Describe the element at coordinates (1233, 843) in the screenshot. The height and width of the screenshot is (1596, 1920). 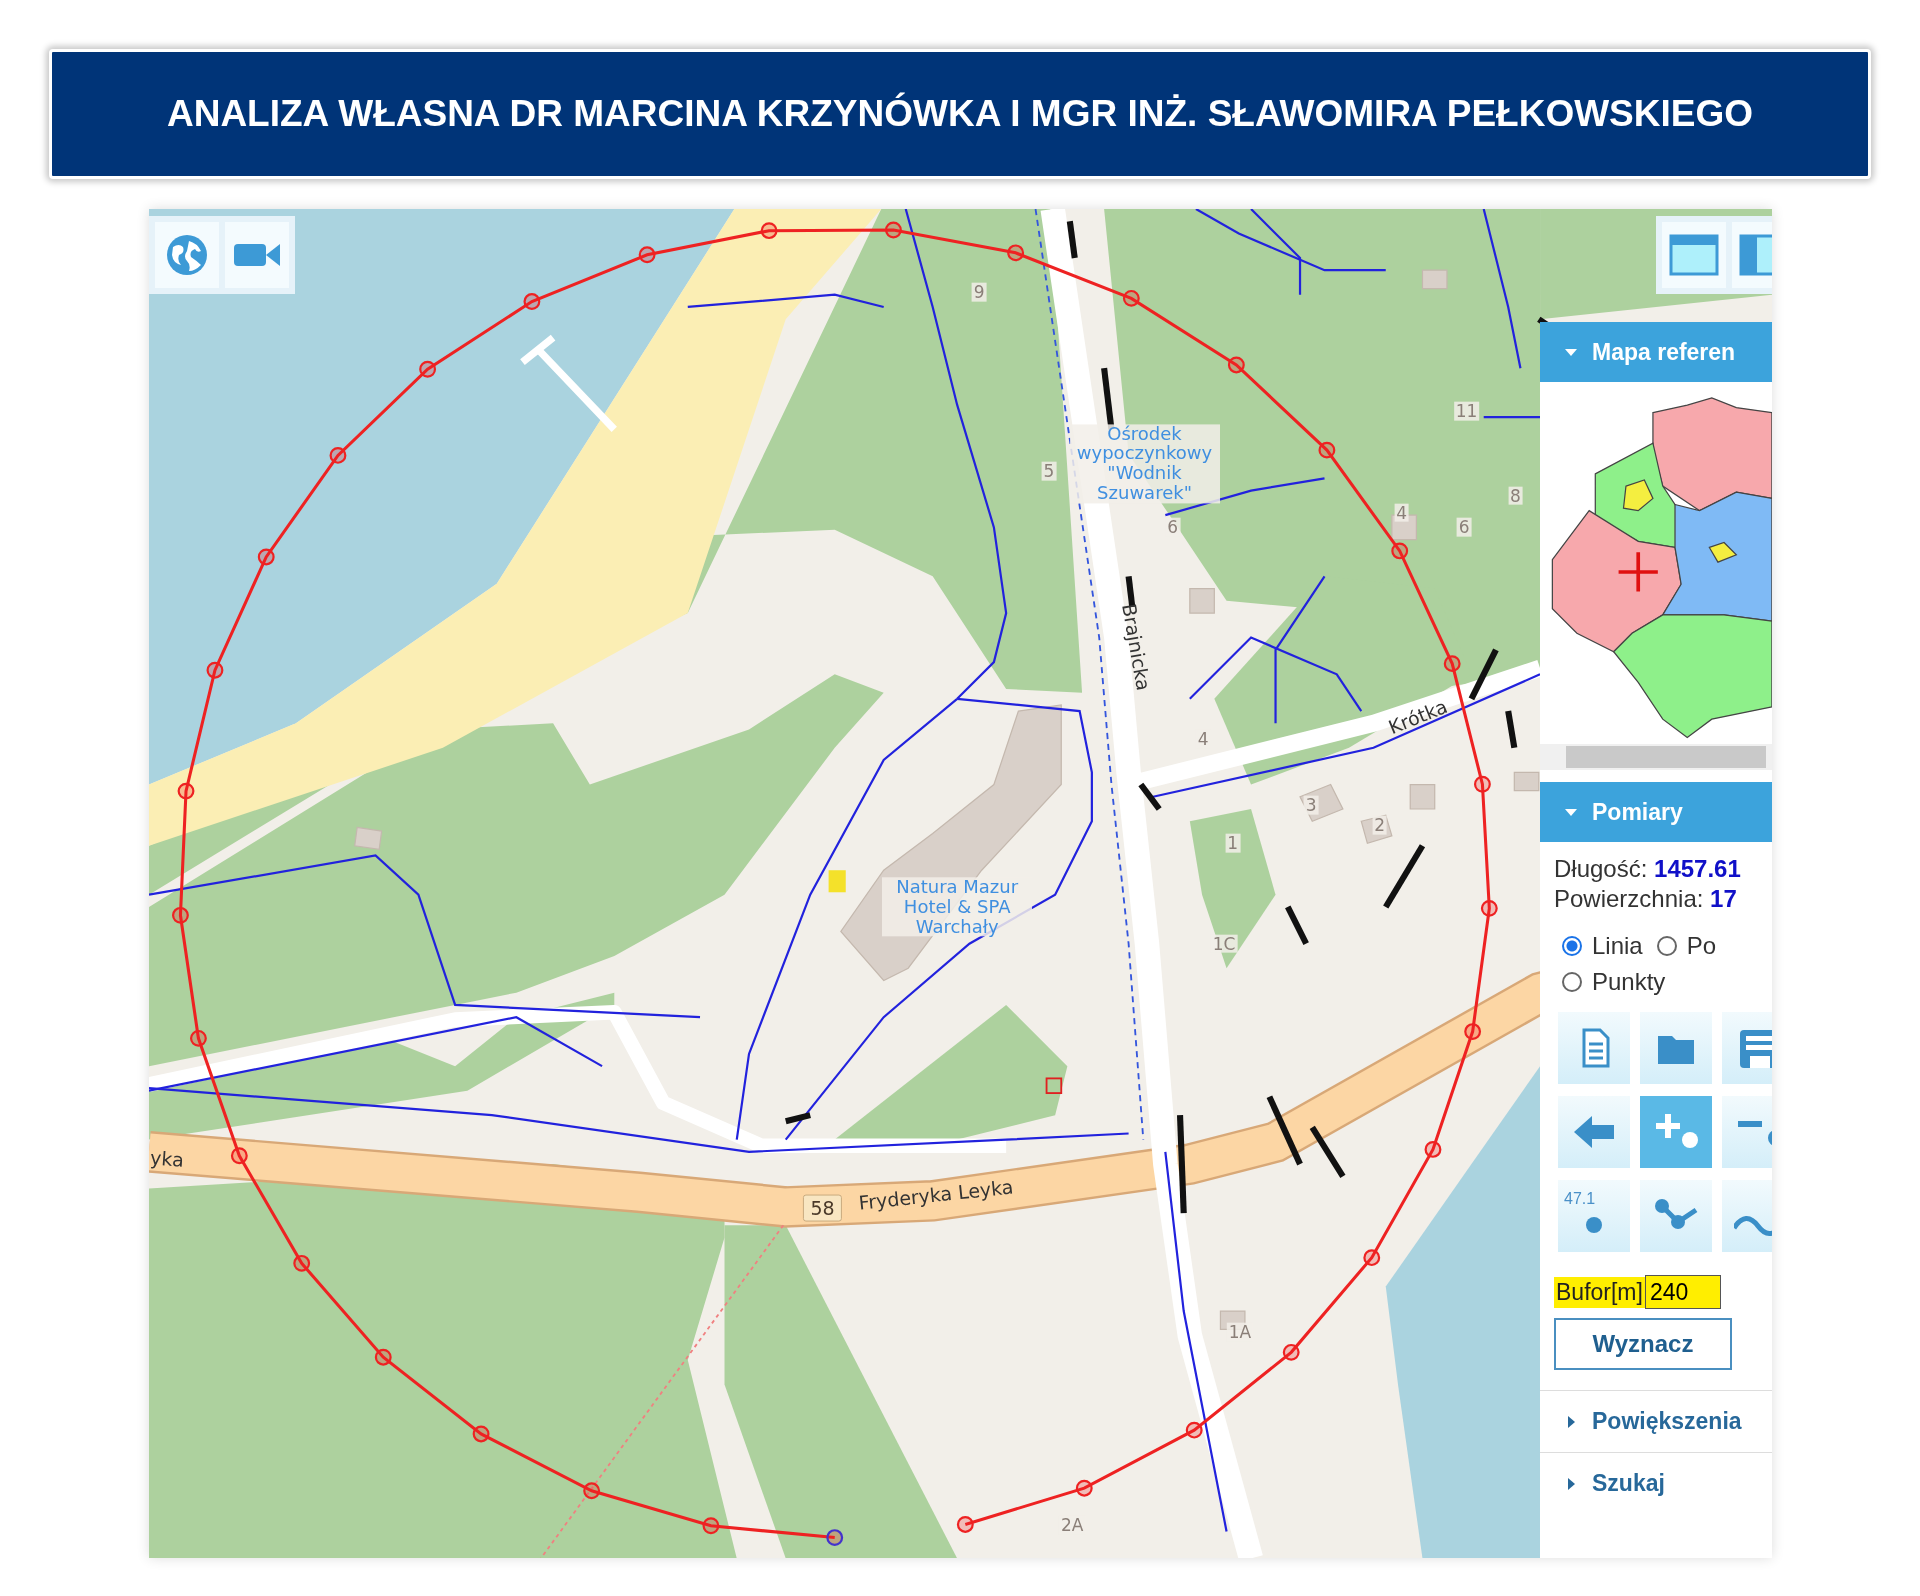
I see `house-number: 1` at that location.